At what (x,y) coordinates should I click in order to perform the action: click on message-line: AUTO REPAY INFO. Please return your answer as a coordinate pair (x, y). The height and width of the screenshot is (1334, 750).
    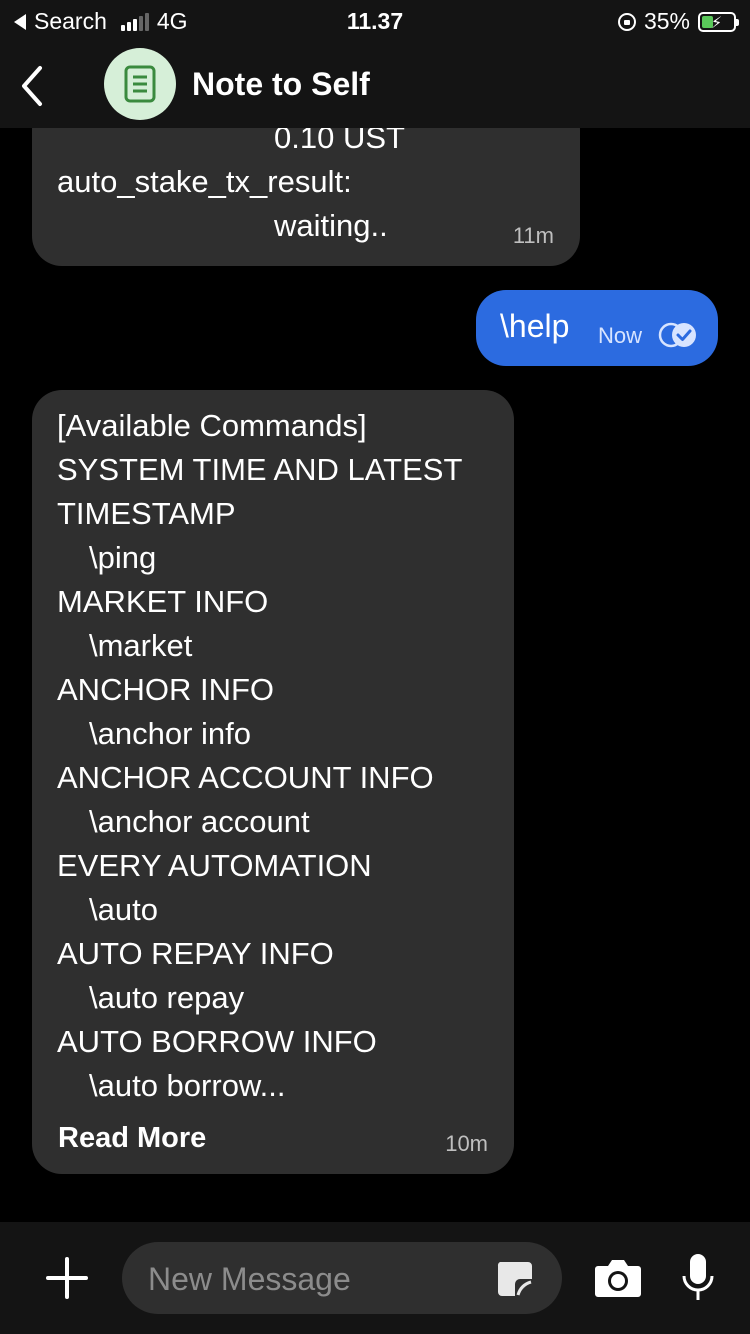
    Looking at the image, I should click on (195, 953).